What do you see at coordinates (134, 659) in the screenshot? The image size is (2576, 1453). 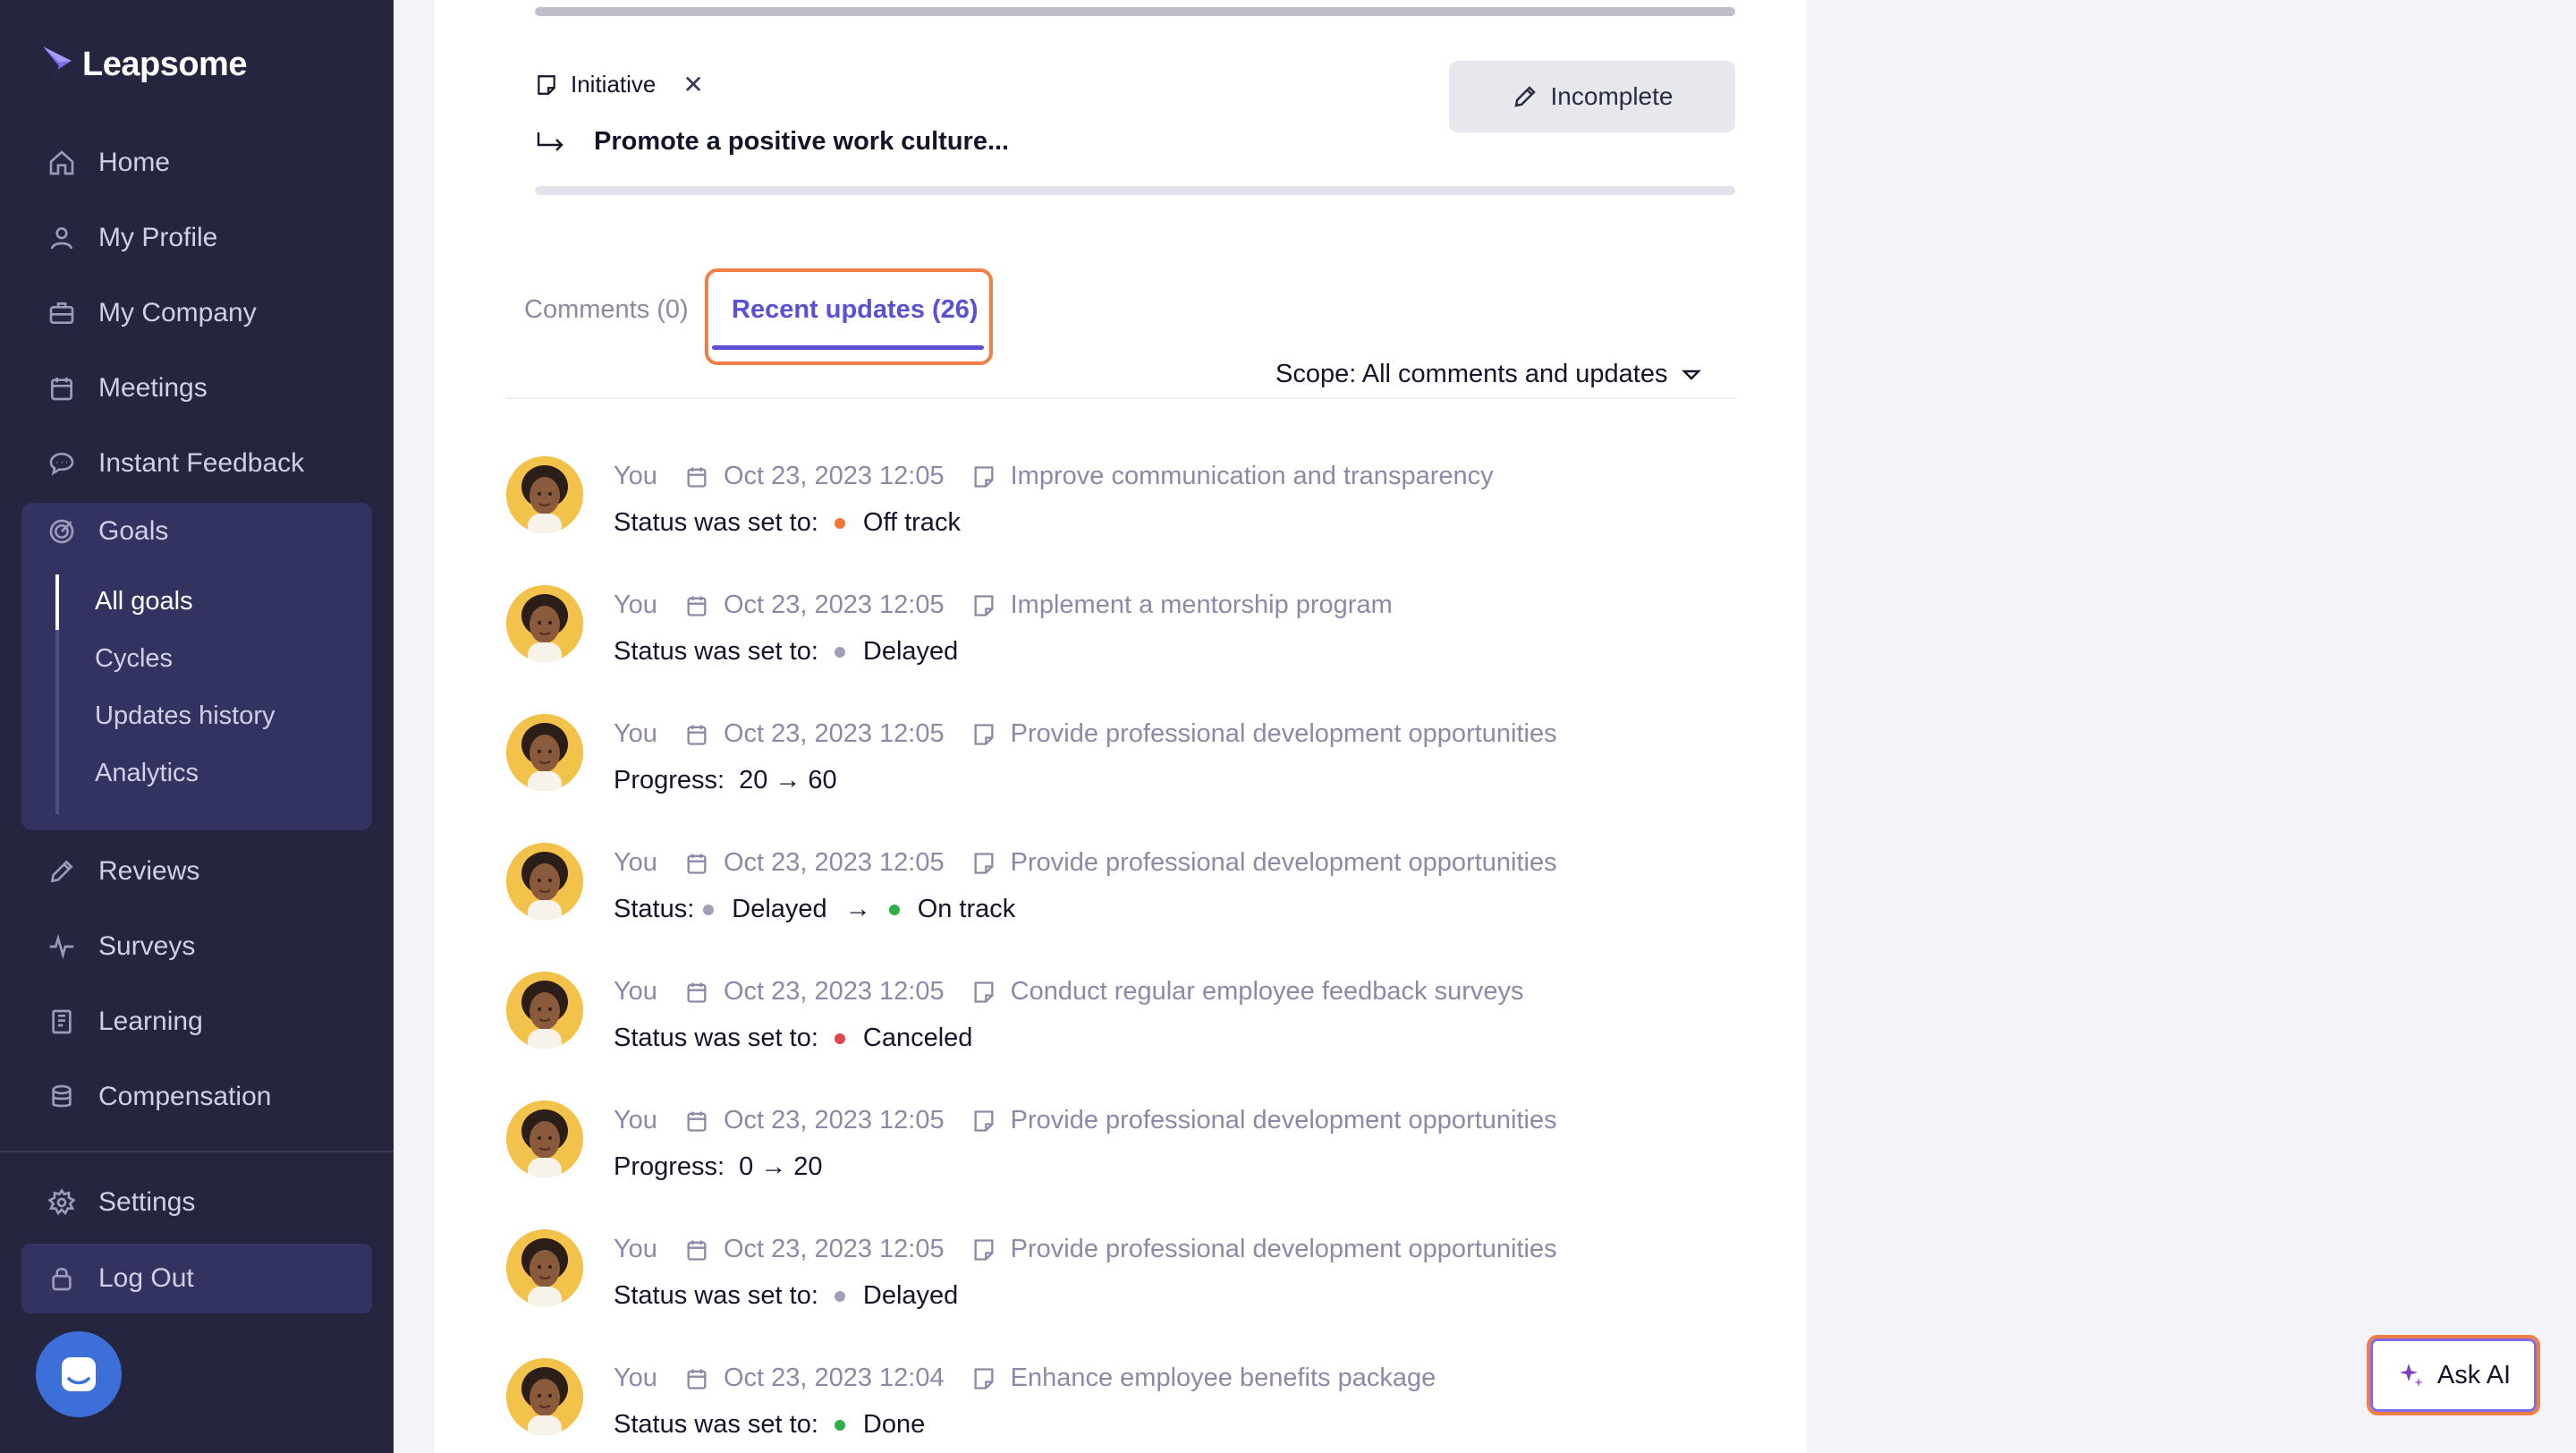 I see `subnav-cycles: Cycles` at bounding box center [134, 659].